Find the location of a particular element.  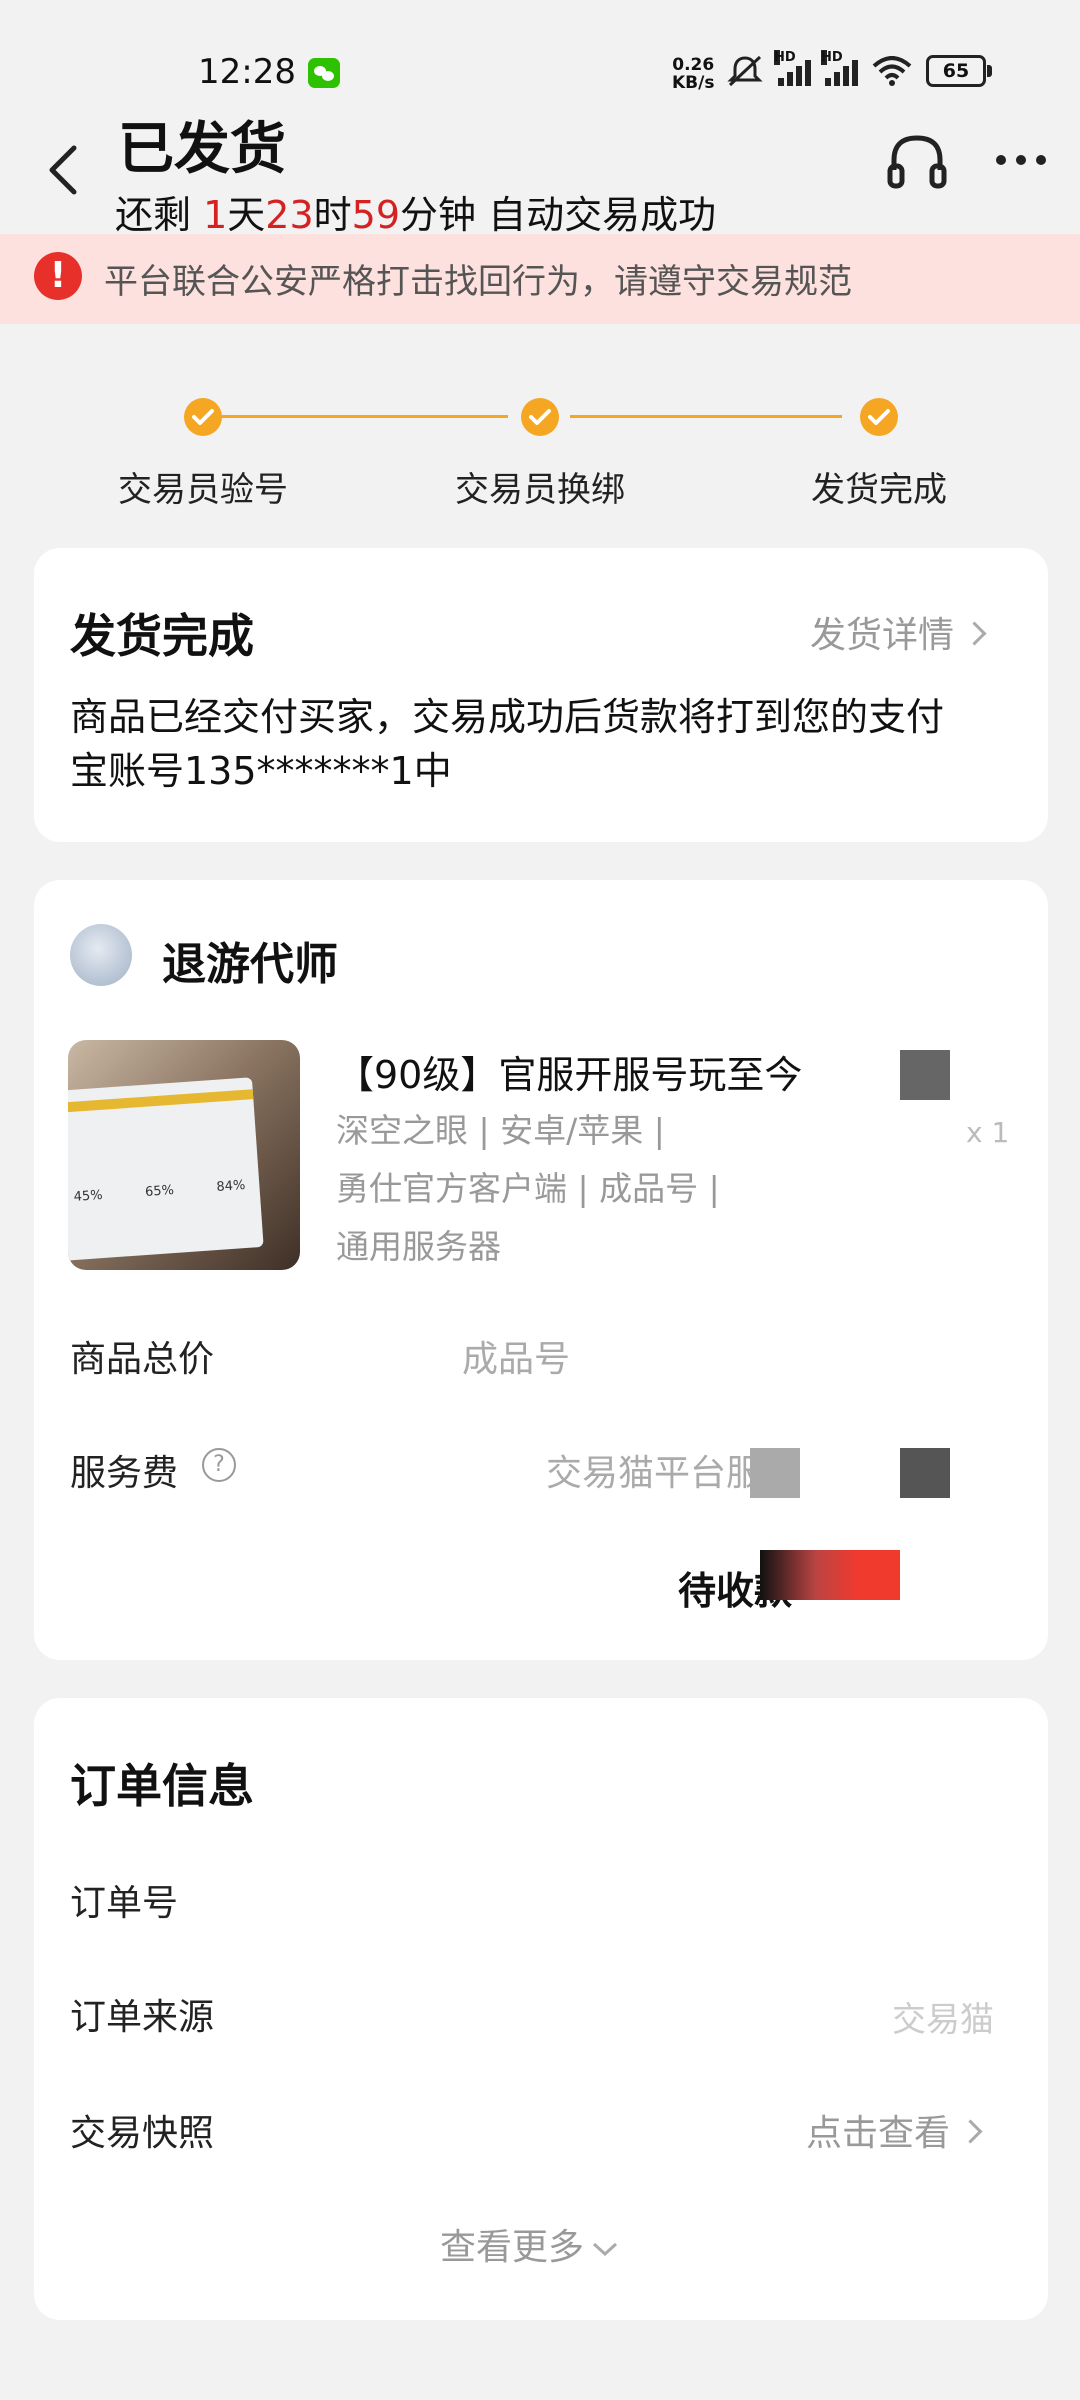

auto-complete-countdown: 还剩 1天23时59分钟 自动交易成功 is located at coordinates (415, 211).